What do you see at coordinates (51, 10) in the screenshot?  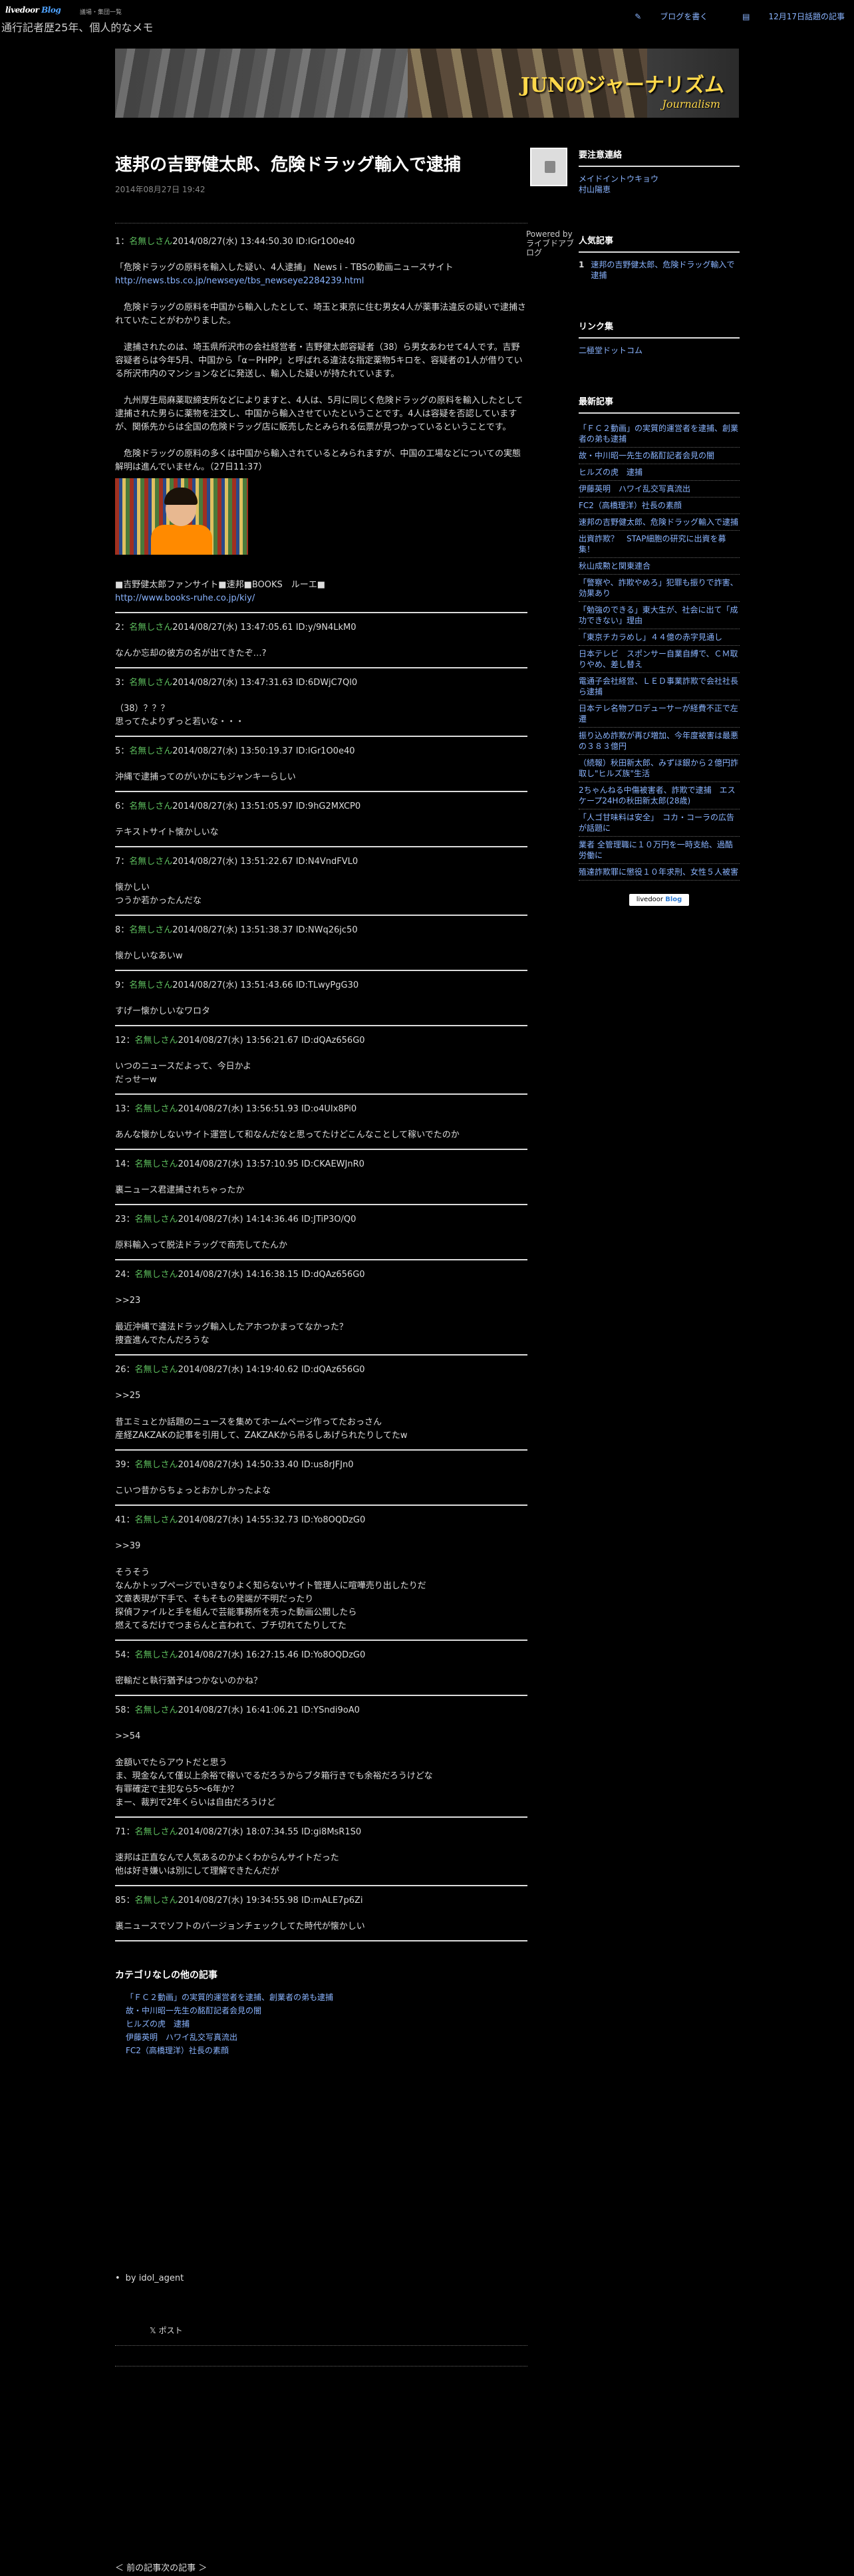 I see `logo-blog: Blog` at bounding box center [51, 10].